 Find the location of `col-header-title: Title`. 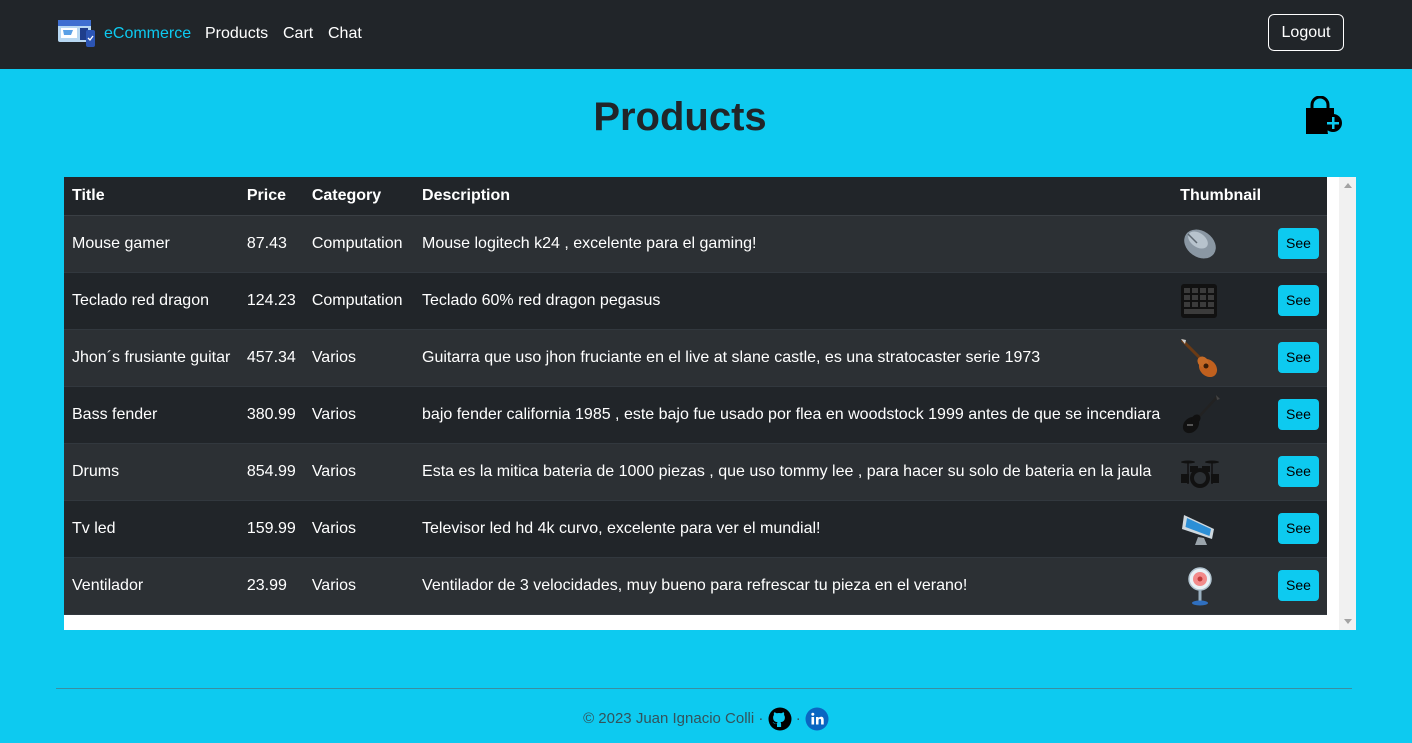

col-header-title: Title is located at coordinates (151, 196).